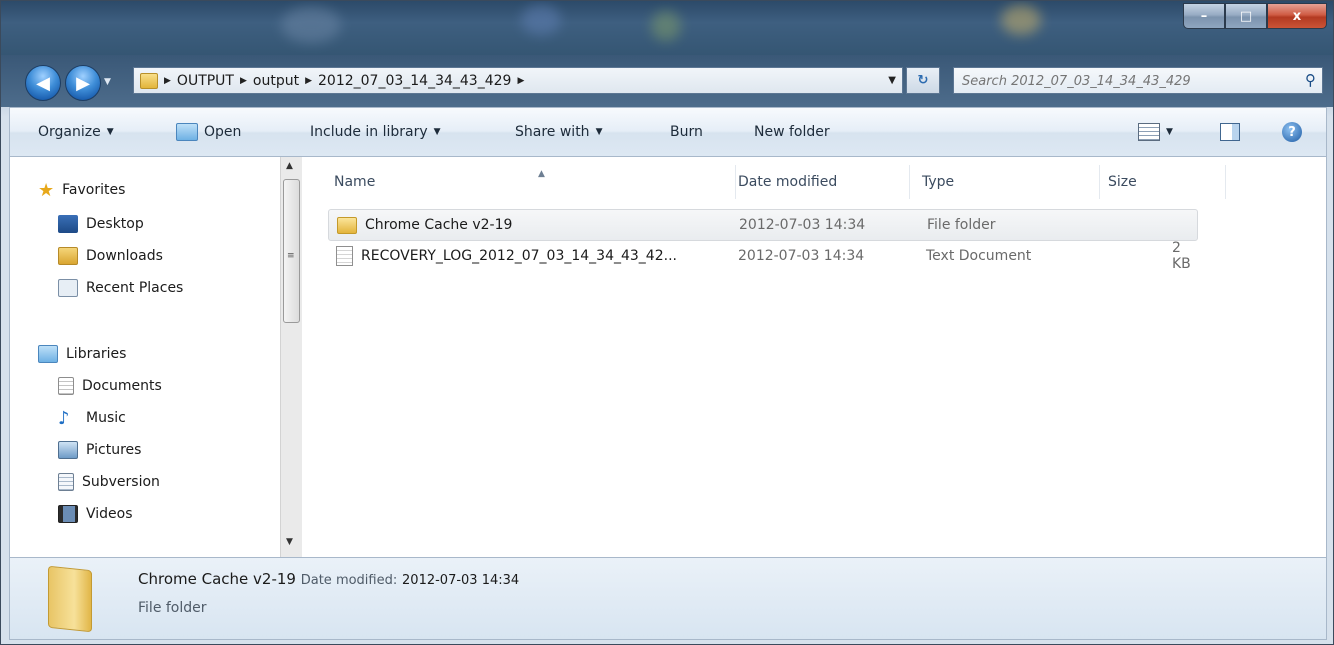 The width and height of the screenshot is (1334, 645). I want to click on view-list-icon, so click(1149, 132).